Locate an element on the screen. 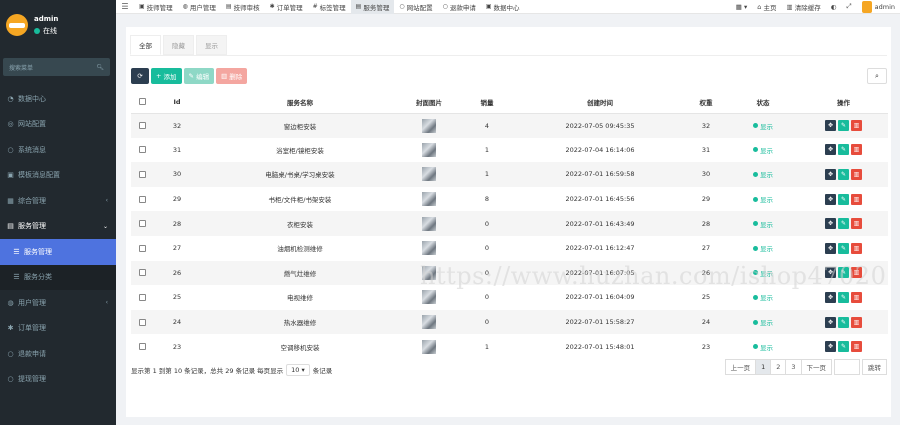 The height and width of the screenshot is (425, 900). sidebar-item-site-config: ◎ 网站配置 is located at coordinates (58, 125).